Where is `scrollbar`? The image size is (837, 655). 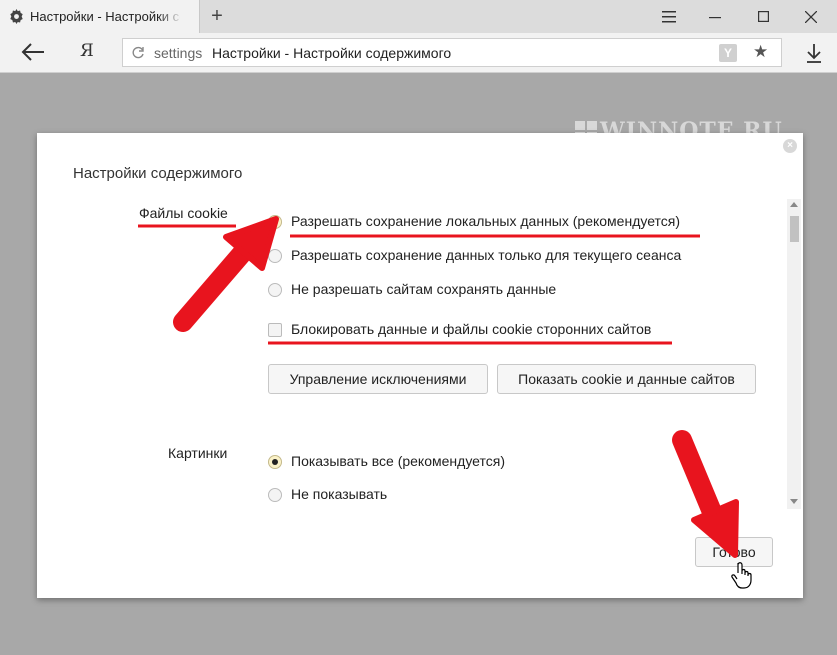 scrollbar is located at coordinates (794, 354).